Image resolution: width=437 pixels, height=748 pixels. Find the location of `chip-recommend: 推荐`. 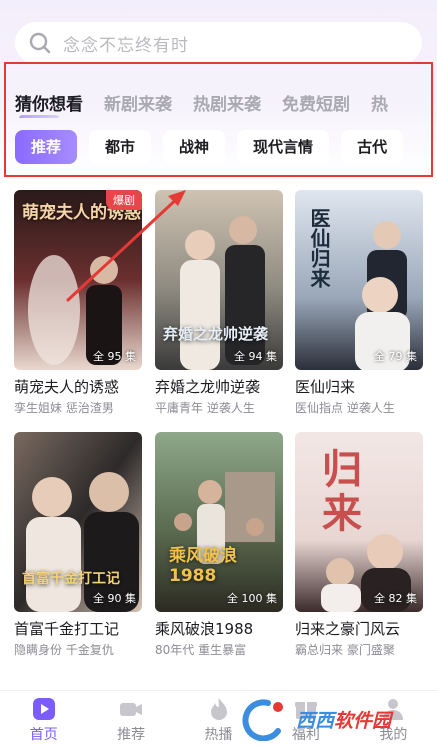

chip-recommend: 推荐 is located at coordinates (46, 147).